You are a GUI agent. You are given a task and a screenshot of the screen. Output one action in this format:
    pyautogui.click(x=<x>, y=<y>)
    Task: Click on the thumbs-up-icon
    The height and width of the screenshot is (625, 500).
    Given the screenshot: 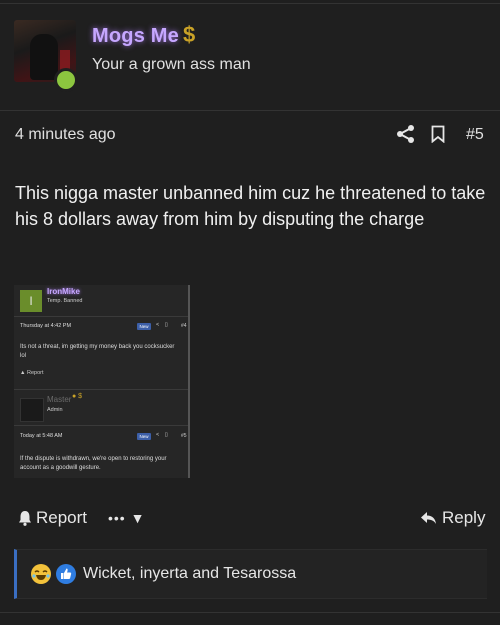 What is the action you would take?
    pyautogui.click(x=66, y=574)
    